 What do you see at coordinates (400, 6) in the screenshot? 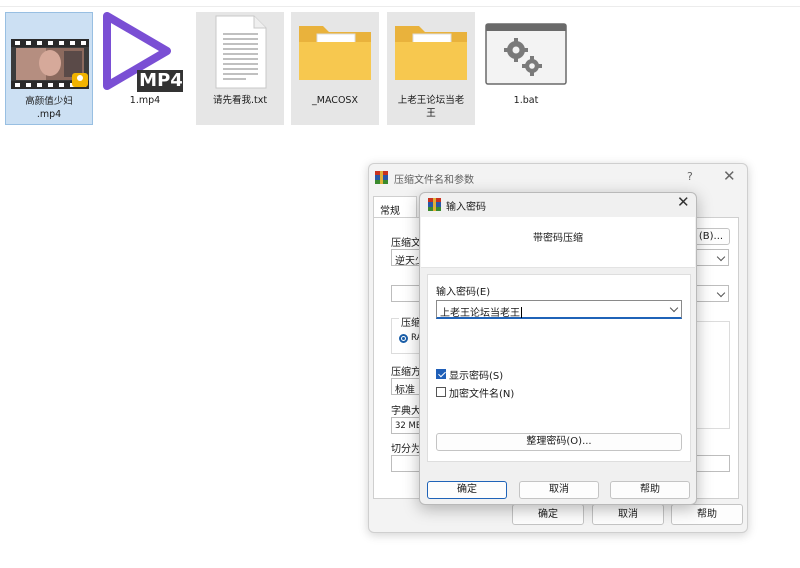
I see `top-divider` at bounding box center [400, 6].